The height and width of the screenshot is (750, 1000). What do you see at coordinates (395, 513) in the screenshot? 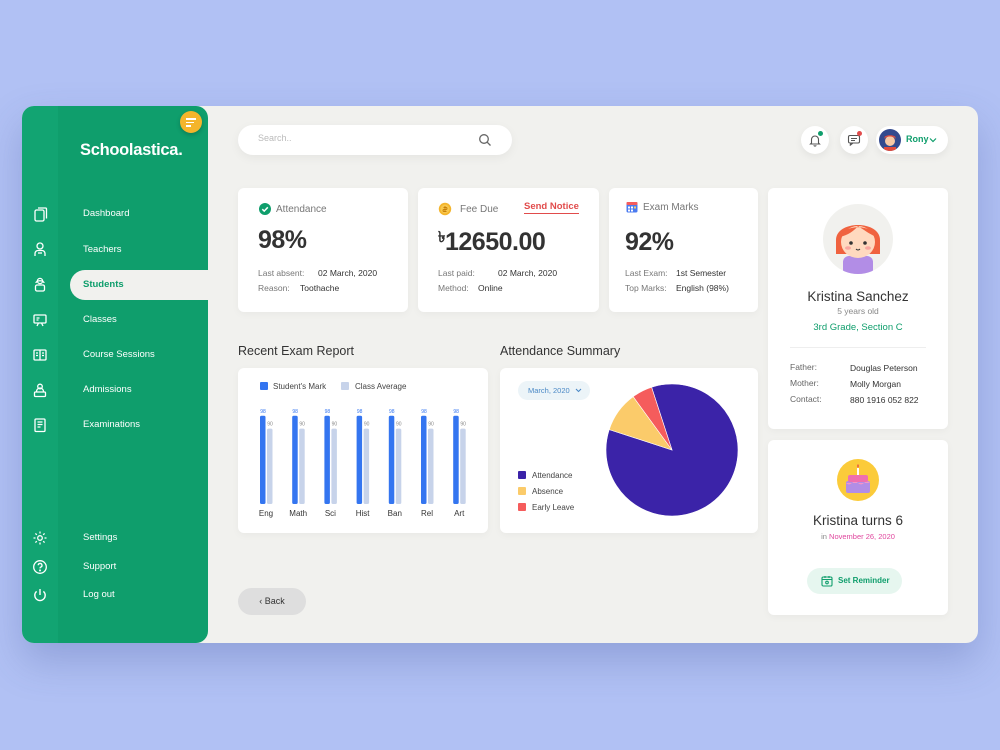
I see `x-tick-label: Ban` at bounding box center [395, 513].